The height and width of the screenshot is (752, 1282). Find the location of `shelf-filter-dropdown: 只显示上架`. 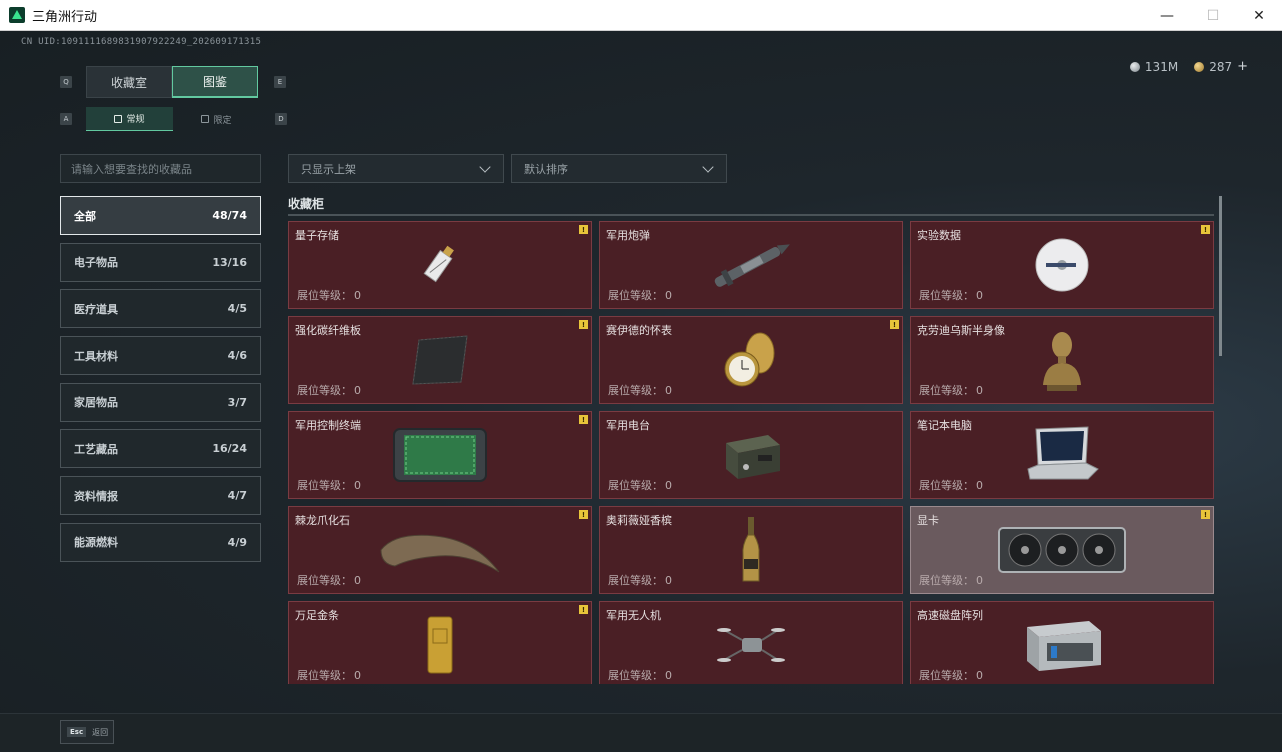

shelf-filter-dropdown: 只显示上架 is located at coordinates (396, 168).